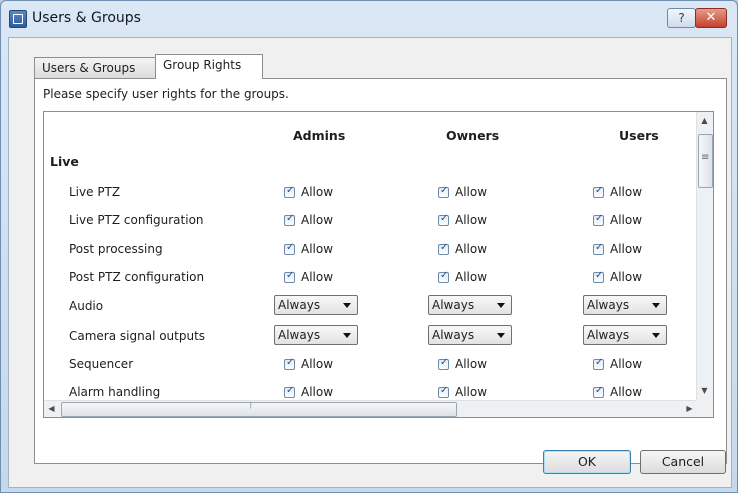 This screenshot has height=493, width=738. Describe the element at coordinates (462, 364) in the screenshot. I see `allow-checkbox-owners-sequencer: Allow` at that location.